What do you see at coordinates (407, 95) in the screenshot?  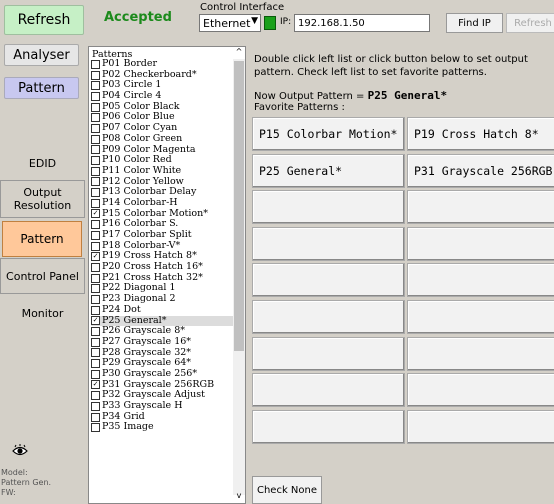 I see `now-output-value: P25 General*` at bounding box center [407, 95].